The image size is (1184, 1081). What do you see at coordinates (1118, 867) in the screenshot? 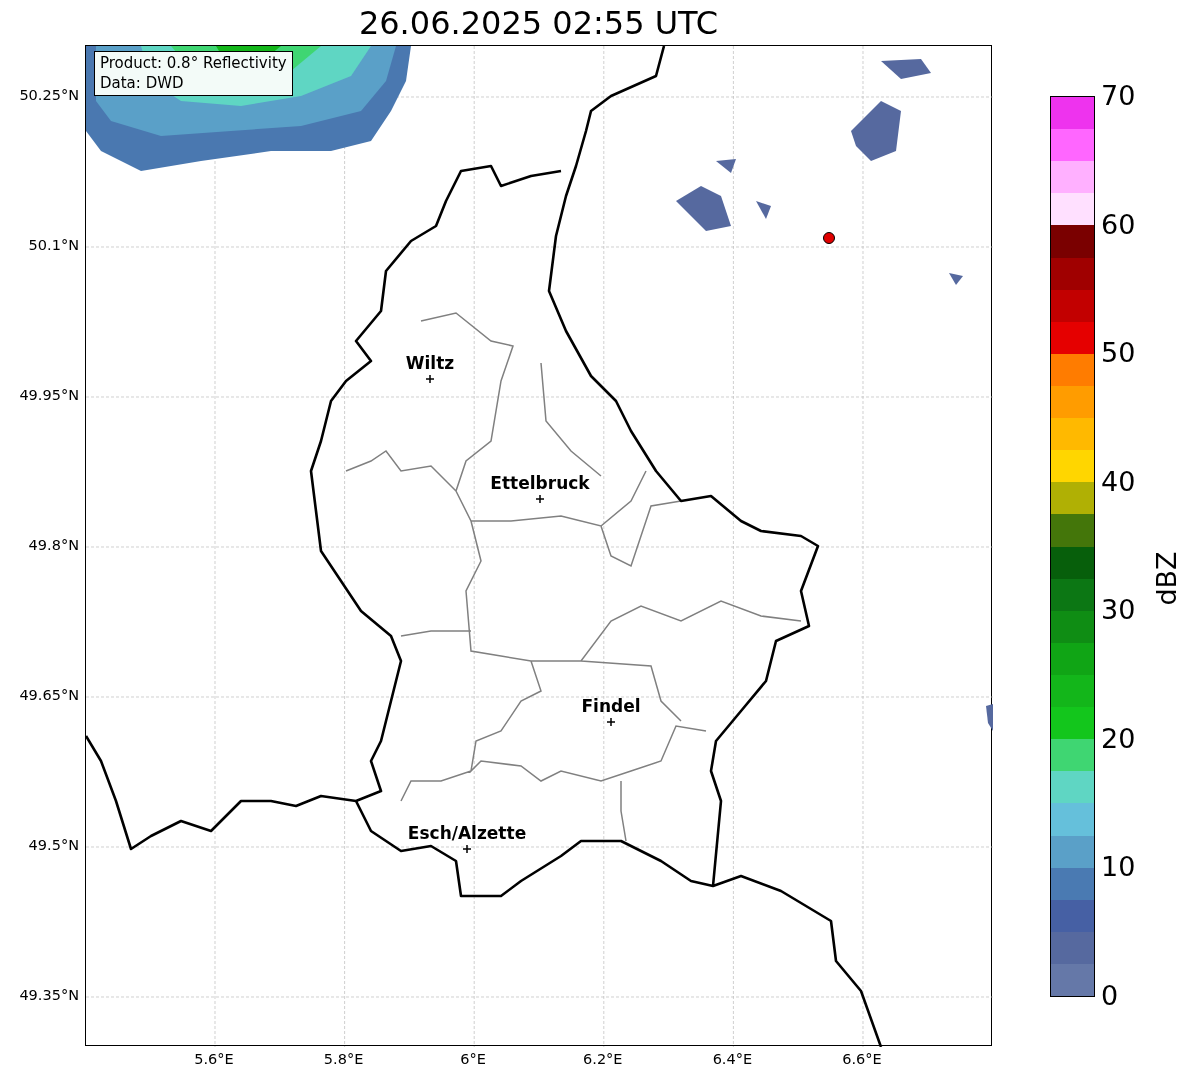
I see `colorbar-tick-label: 10` at bounding box center [1118, 867].